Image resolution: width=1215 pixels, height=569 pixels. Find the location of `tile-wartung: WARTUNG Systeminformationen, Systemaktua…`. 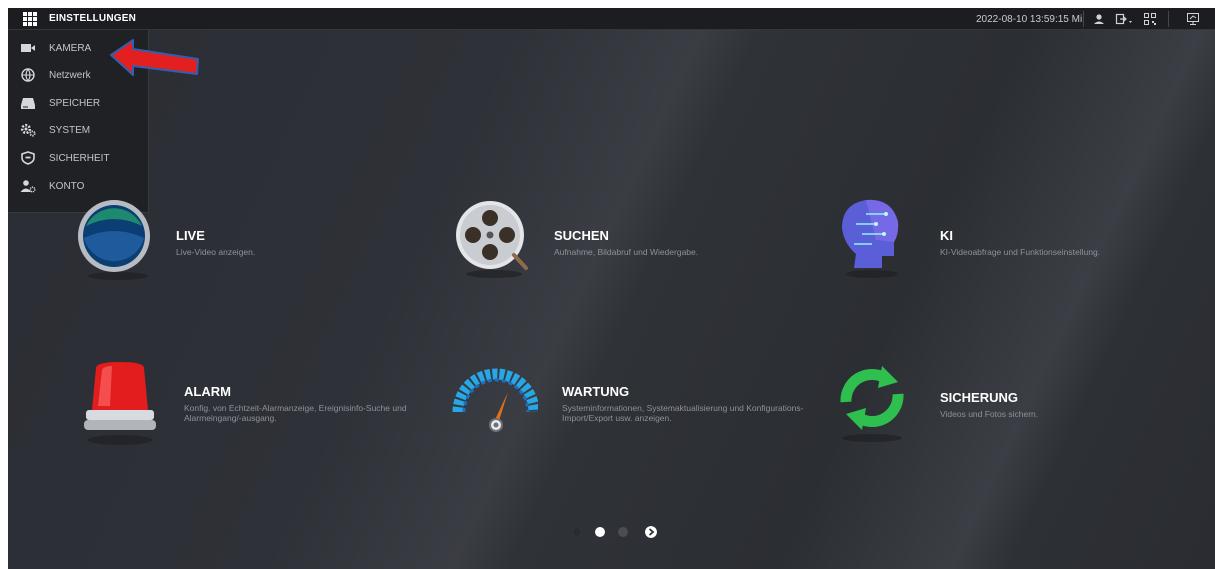

tile-wartung: WARTUNG Systeminformationen, Systemaktua… is located at coordinates (632, 409).